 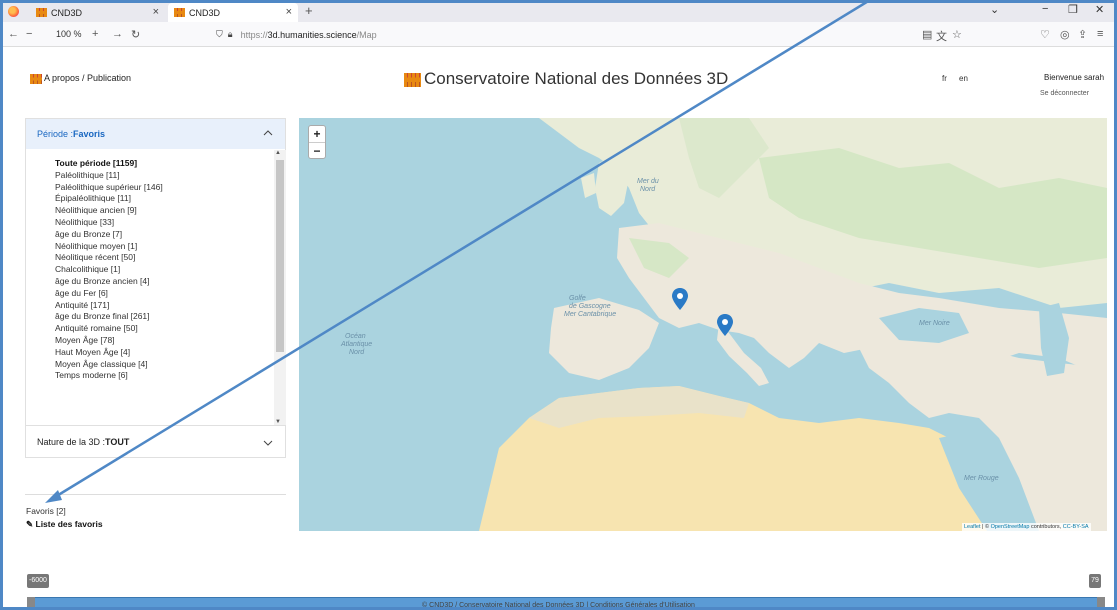 I want to click on tab-list-chevron-icon: ⌄, so click(x=994, y=9).